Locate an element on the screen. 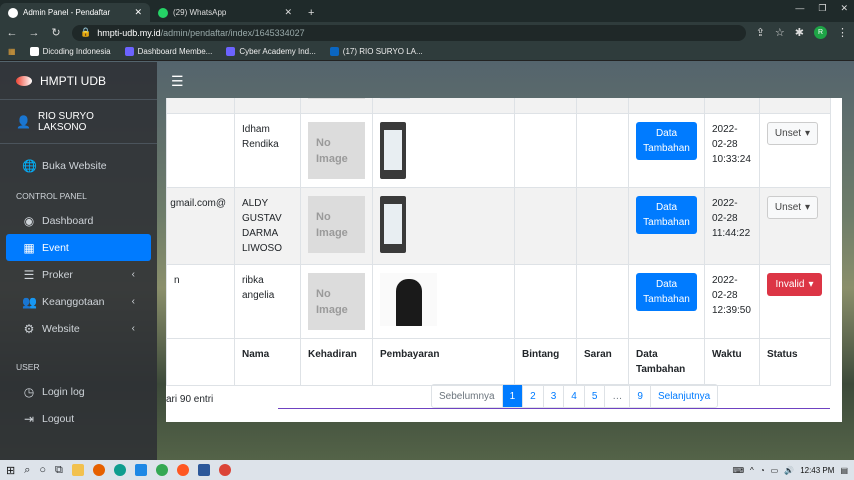  browser-icon is located at coordinates (182, 470).